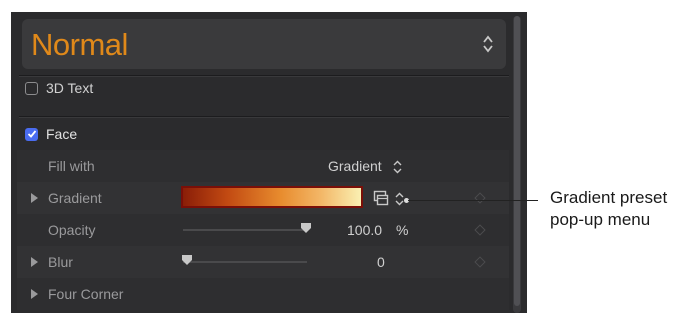 Image resolution: width=691 pixels, height=313 pixels. I want to click on opacity-value: 100.0, so click(364, 230).